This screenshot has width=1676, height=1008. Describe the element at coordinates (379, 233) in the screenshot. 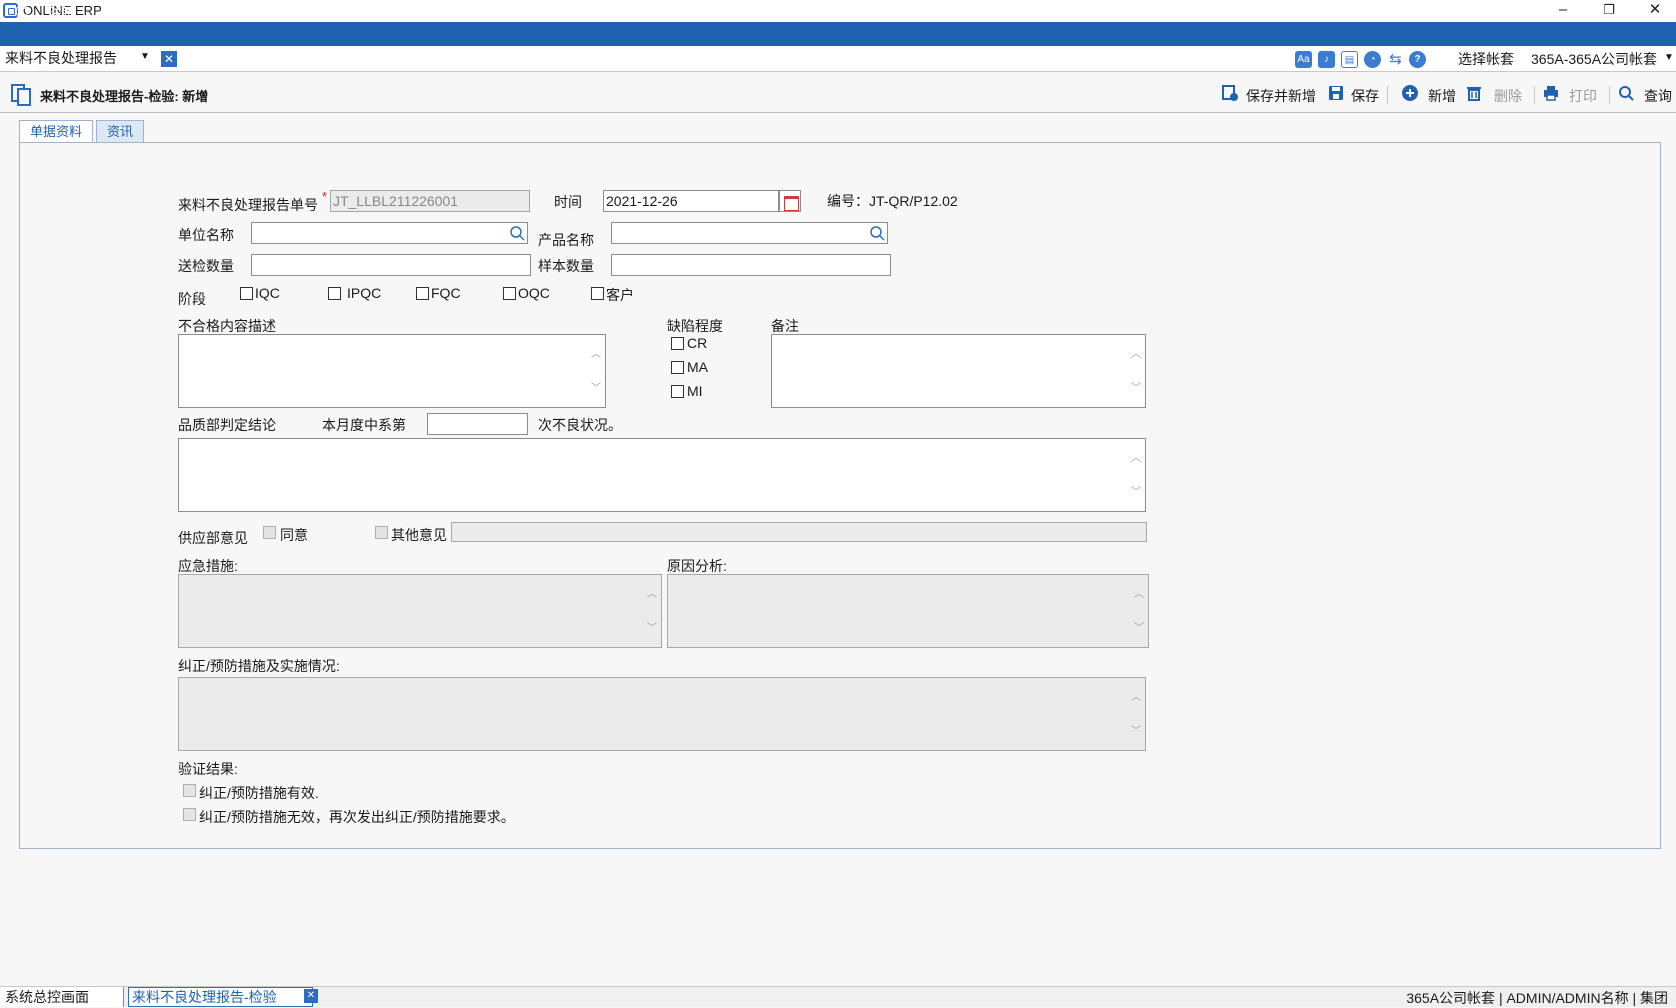

I see `unit-name-field` at that location.